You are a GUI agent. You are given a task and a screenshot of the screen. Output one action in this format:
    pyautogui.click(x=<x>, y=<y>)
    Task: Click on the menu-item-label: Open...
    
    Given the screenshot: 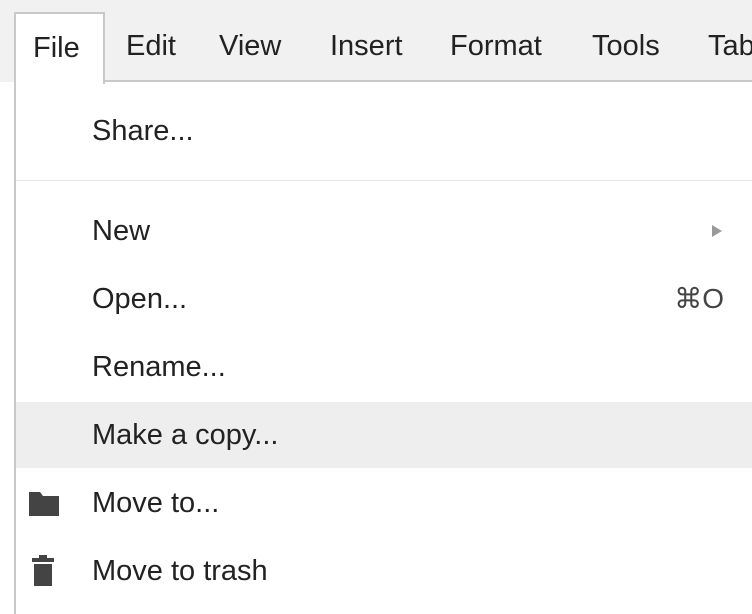 What is the action you would take?
    pyautogui.click(x=140, y=299)
    